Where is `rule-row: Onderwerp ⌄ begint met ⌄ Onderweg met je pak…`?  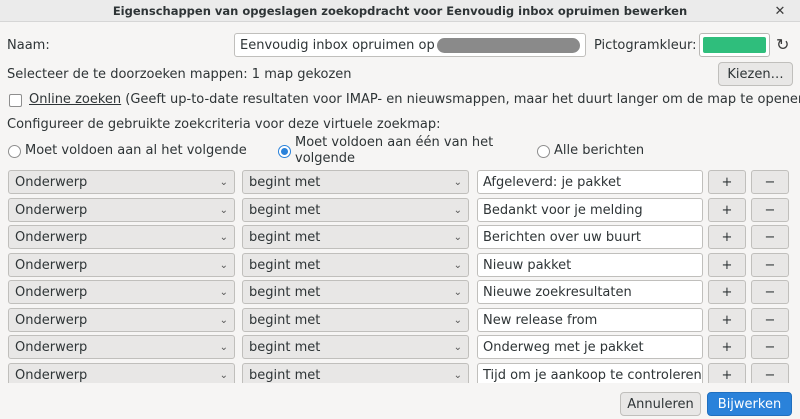 rule-row: Onderwerp ⌄ begint met ⌄ Onderweg met je pak… is located at coordinates (400, 347).